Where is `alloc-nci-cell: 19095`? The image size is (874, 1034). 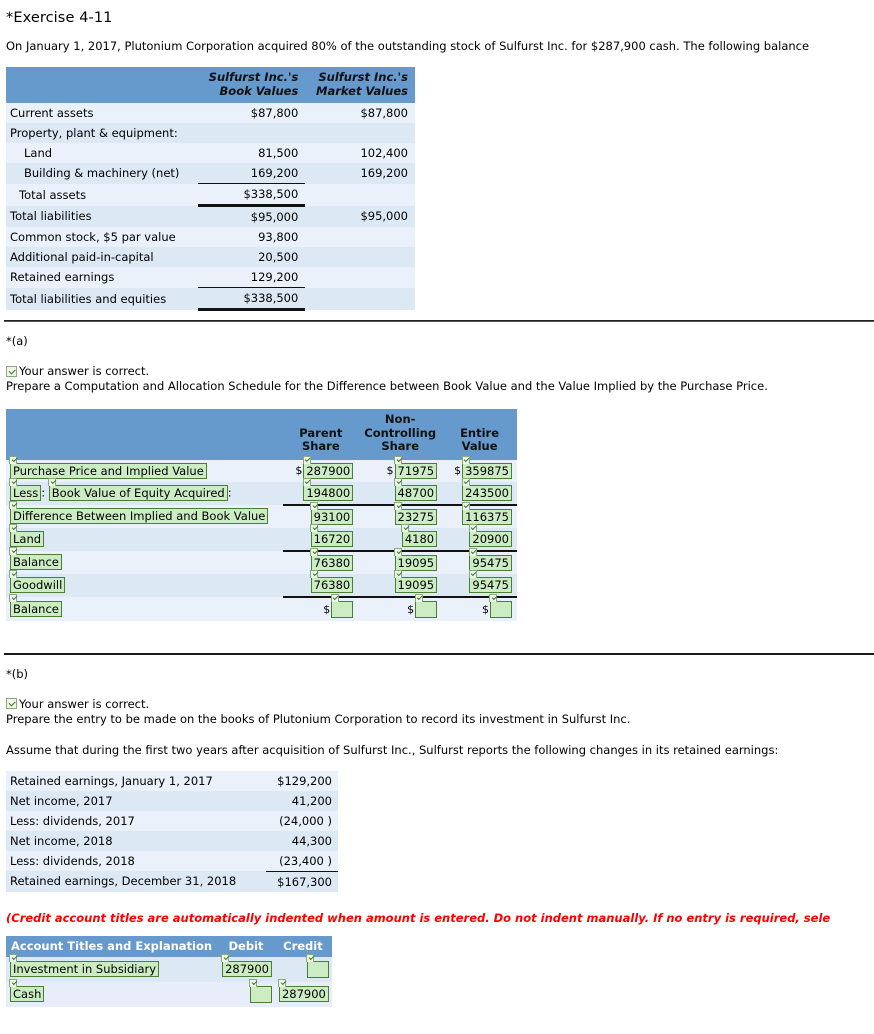
alloc-nci-cell: 19095 is located at coordinates (400, 583).